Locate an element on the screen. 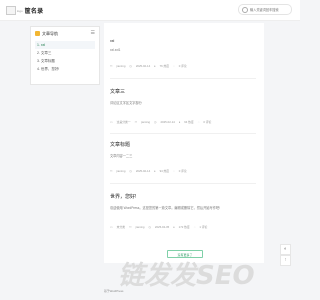 The width and height of the screenshot is (320, 300). article-nav-list: 1. xxl 2. 文章三 3. 文章标题 4. 世界，您好! is located at coordinates (65, 57).